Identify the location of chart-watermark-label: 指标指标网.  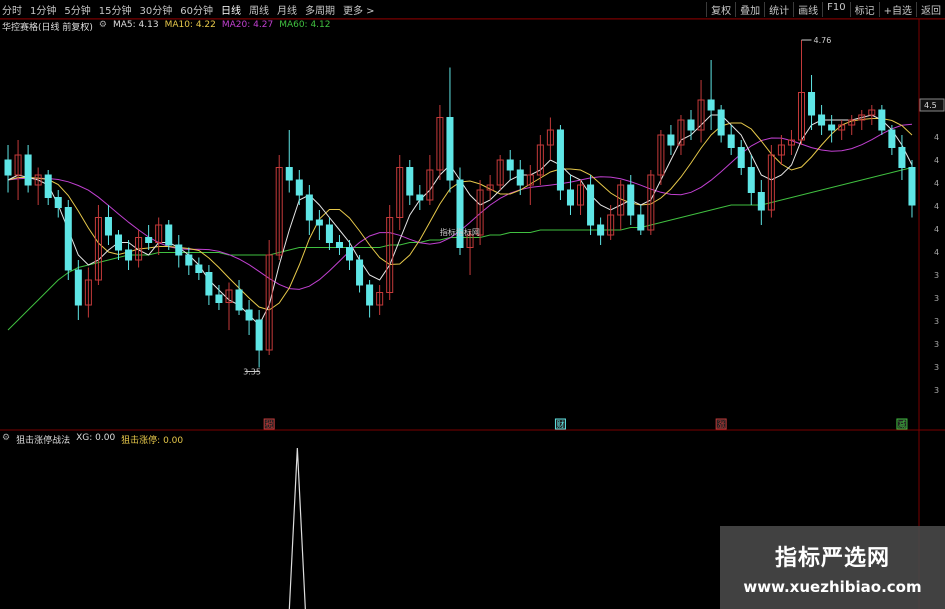
(460, 232).